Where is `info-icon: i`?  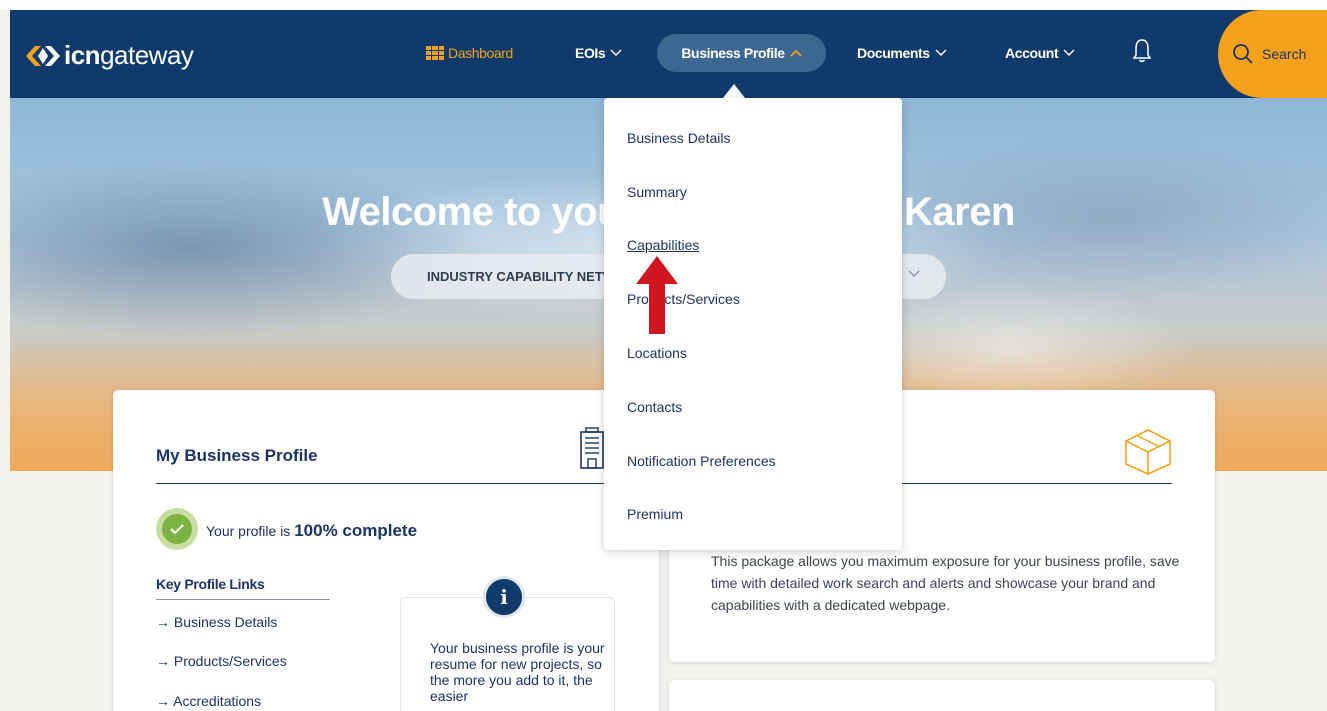
info-icon: i is located at coordinates (504, 597).